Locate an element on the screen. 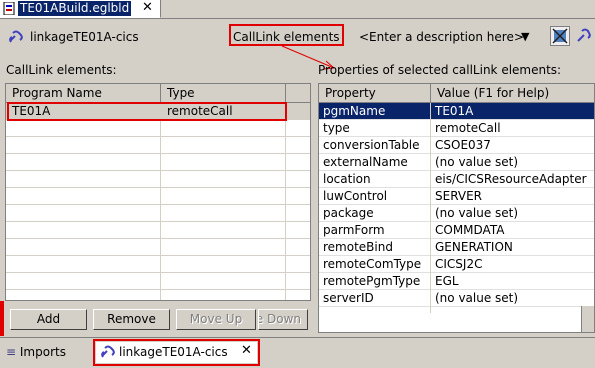  property-value: COMMDATA is located at coordinates (469, 230).